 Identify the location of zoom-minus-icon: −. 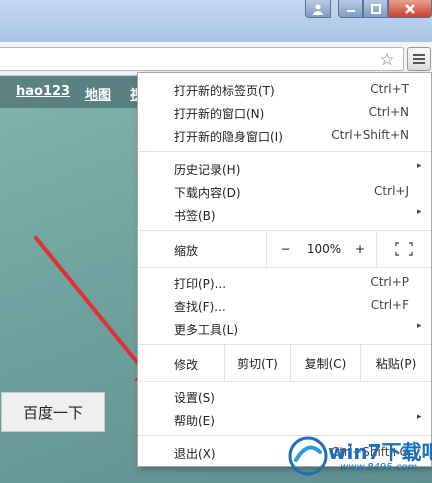
(285, 249).